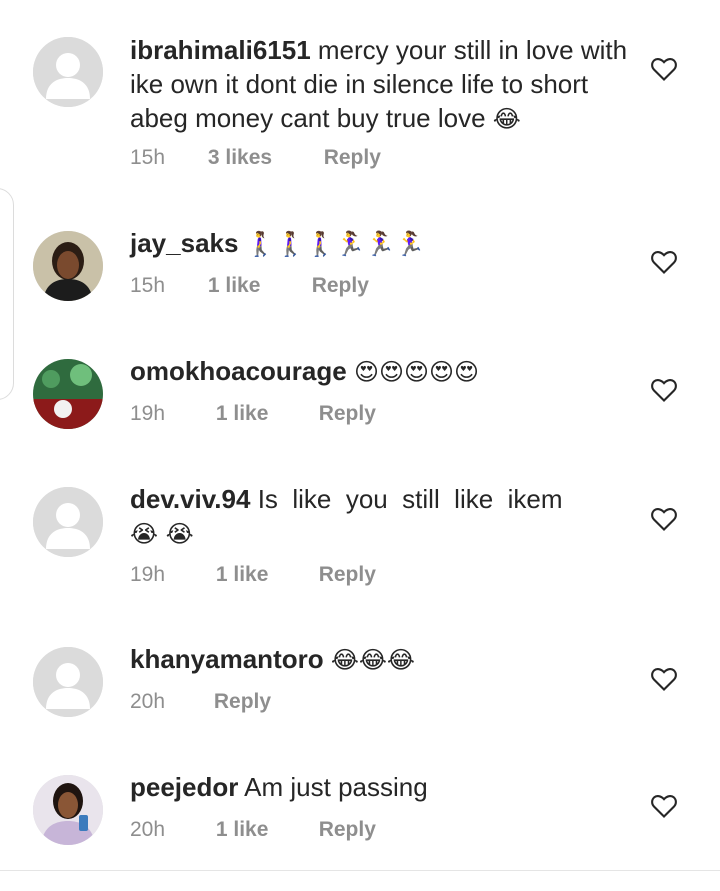 This screenshot has height=891, width=720. I want to click on comment-message: Is like you still like ikem, so click(410, 499).